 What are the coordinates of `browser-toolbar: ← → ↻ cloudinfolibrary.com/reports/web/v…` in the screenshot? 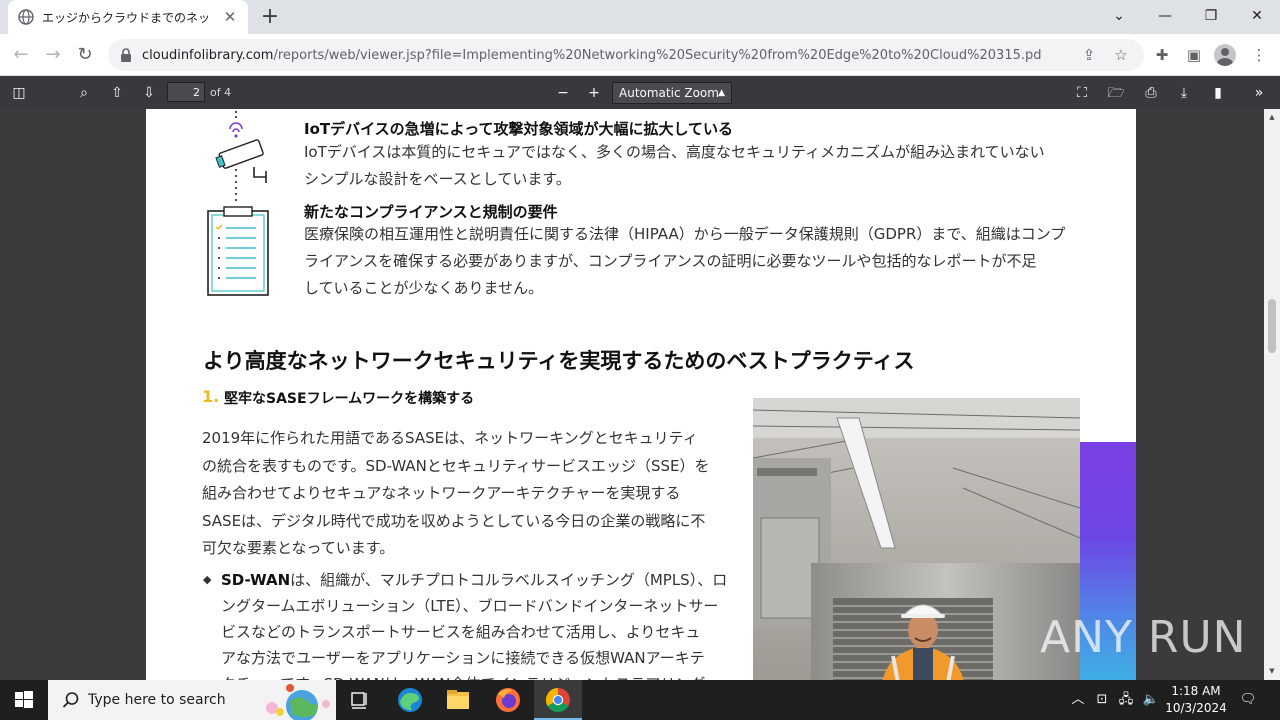 It's located at (640, 55).